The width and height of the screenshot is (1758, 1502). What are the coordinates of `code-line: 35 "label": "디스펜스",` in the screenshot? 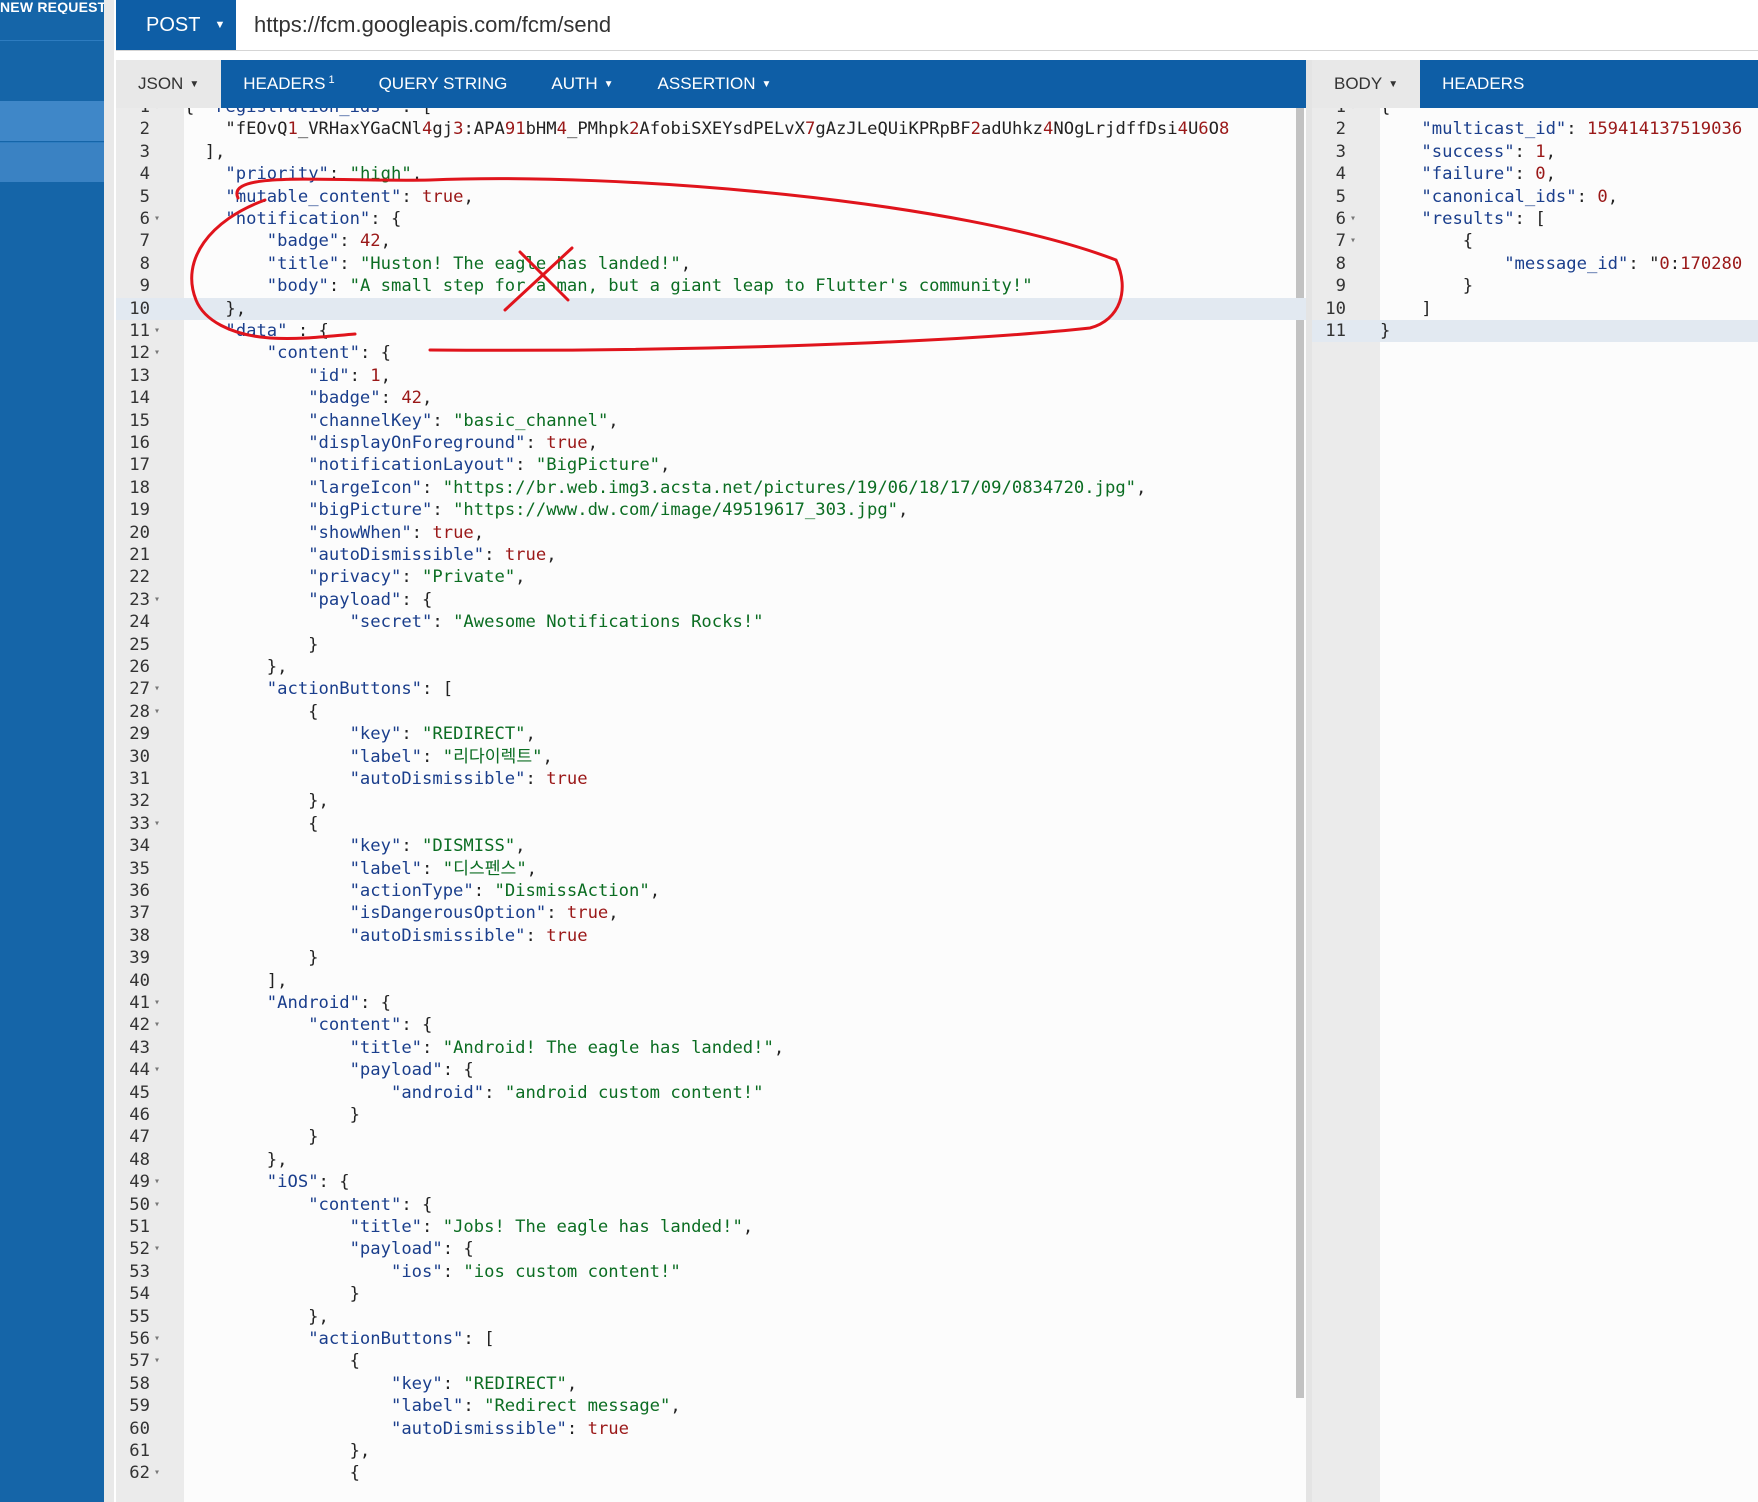 It's located at (711, 869).